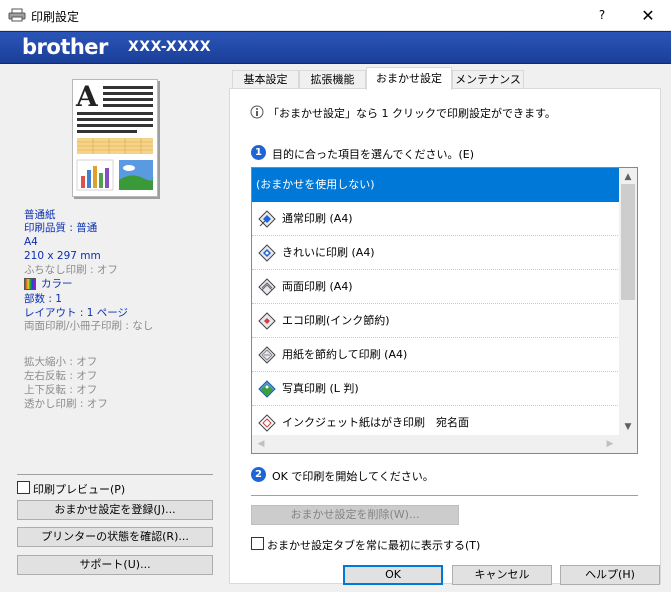 This screenshot has width=671, height=592. What do you see at coordinates (61, 228) in the screenshot?
I see `summary-quality: 印刷品質 : 普通` at bounding box center [61, 228].